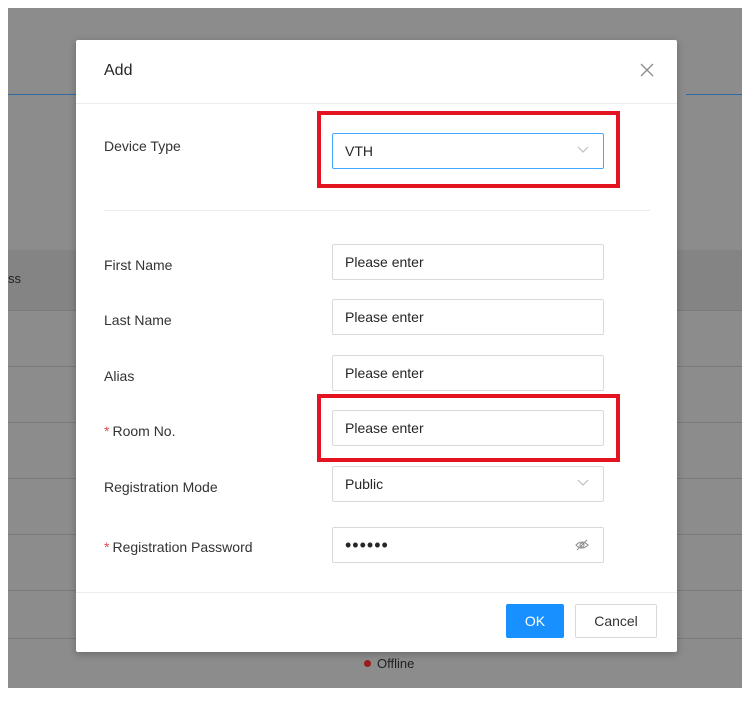 The image size is (742, 706). What do you see at coordinates (714, 94) in the screenshot?
I see `background-tab-underline-right` at bounding box center [714, 94].